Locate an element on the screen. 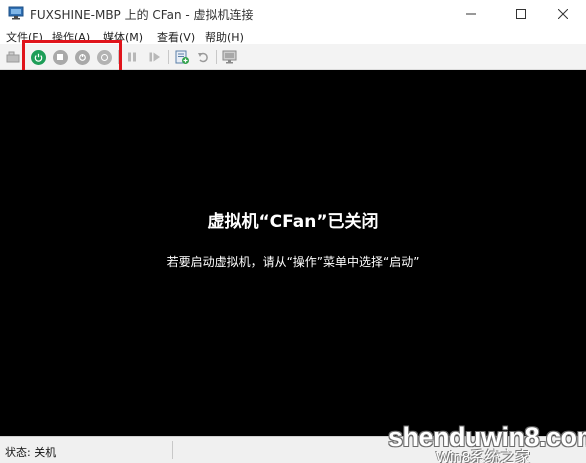  ctrl-alt-del-icon is located at coordinates (13, 57).